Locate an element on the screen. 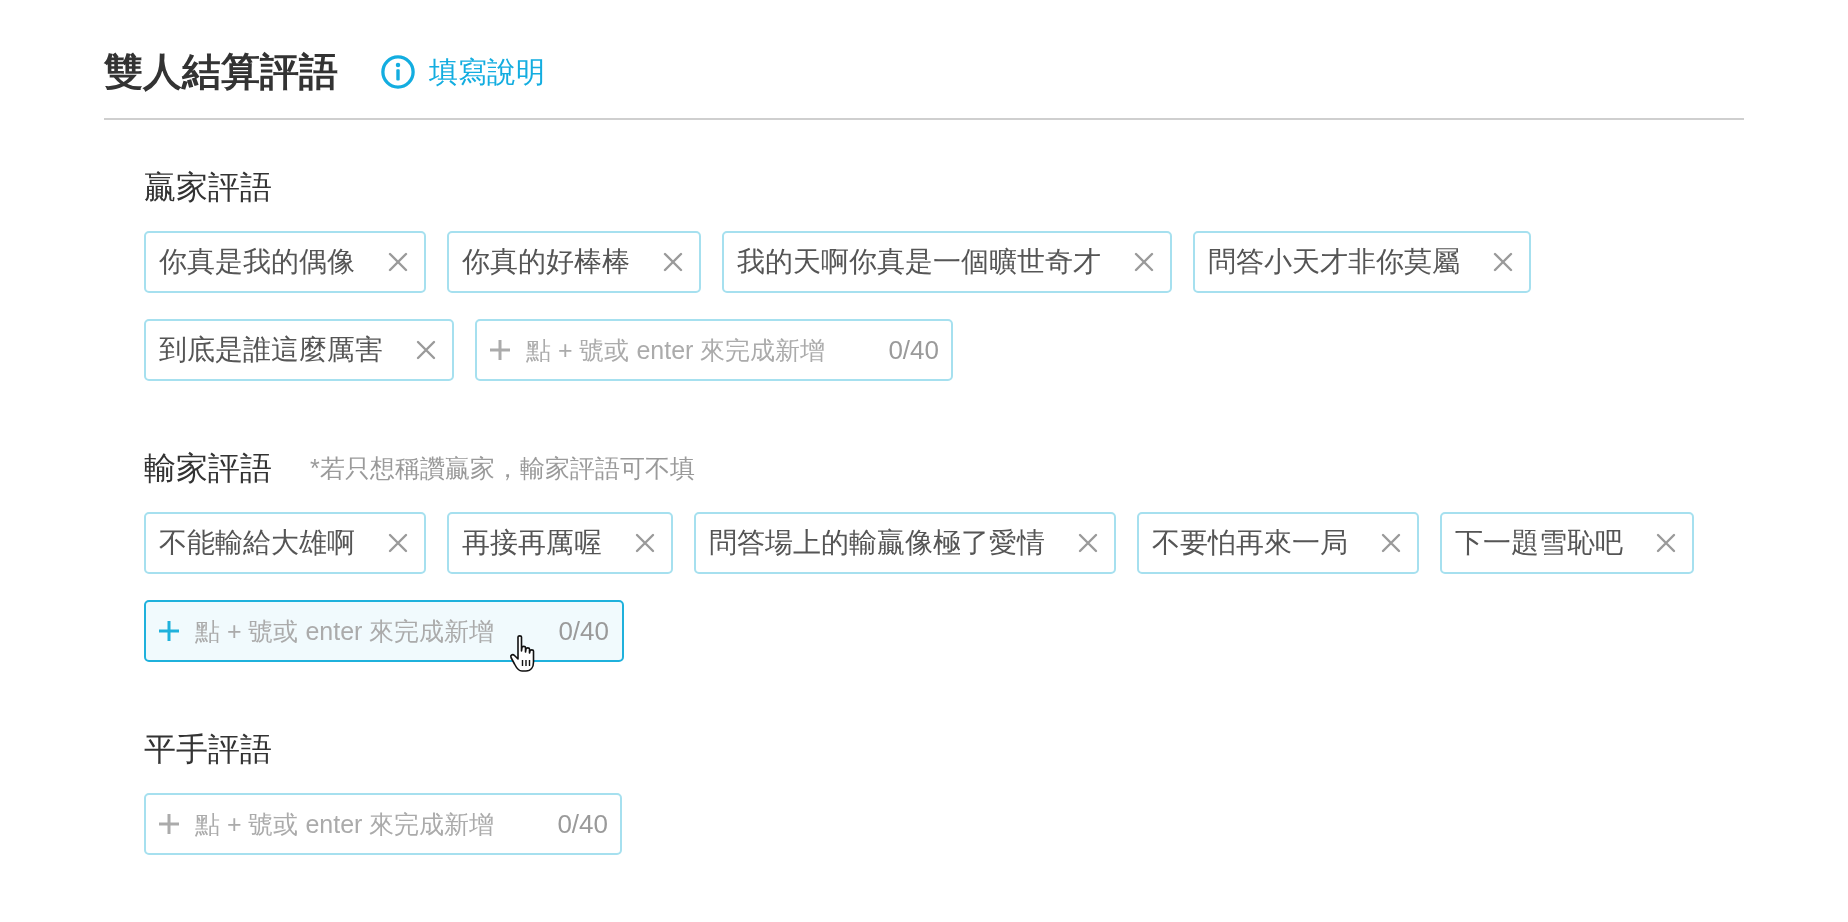 The height and width of the screenshot is (922, 1848). tag-label: 不要怕再來一局 is located at coordinates (1250, 543).